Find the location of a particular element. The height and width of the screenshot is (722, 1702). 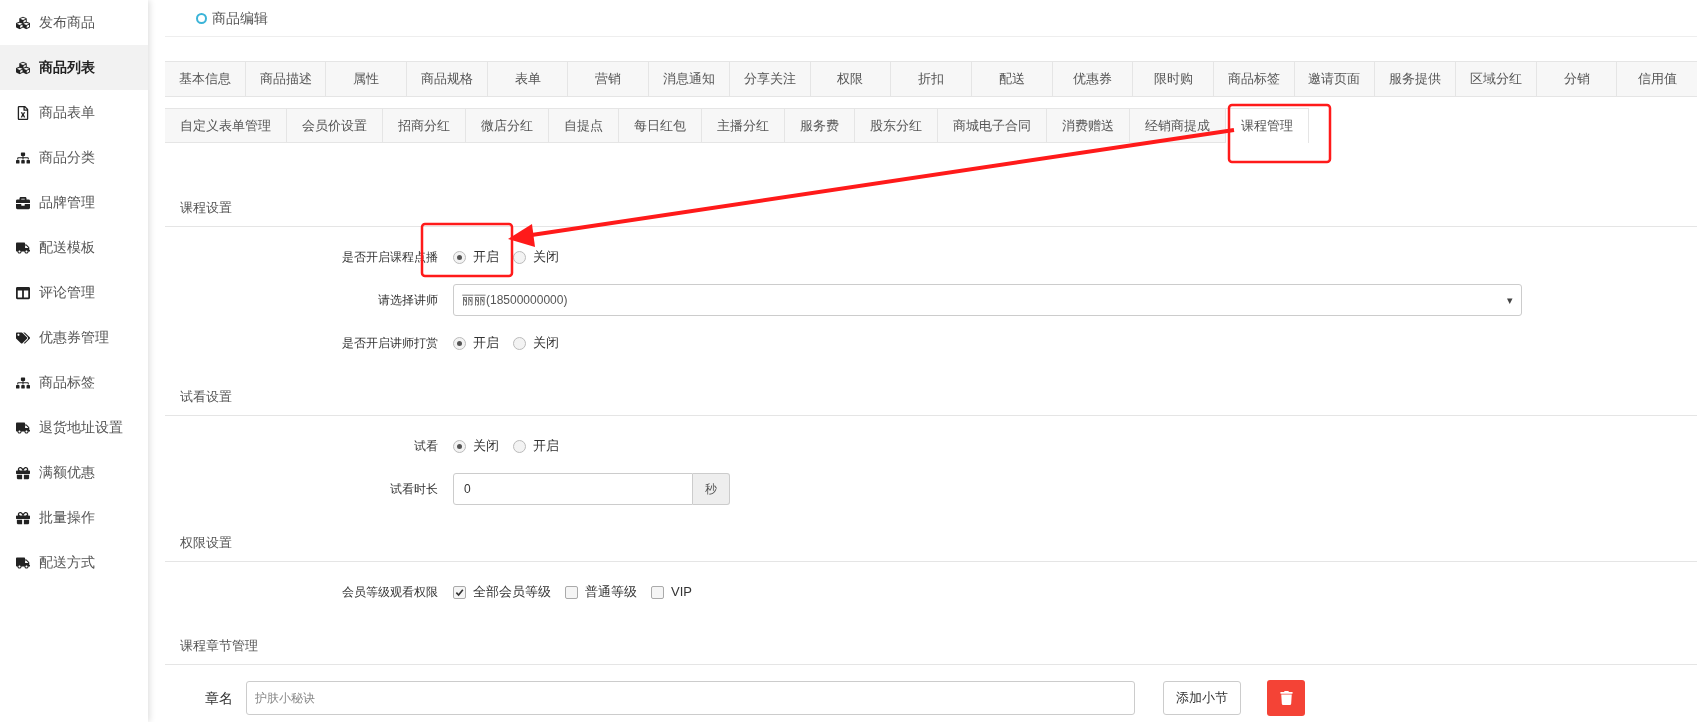

spreadsheet-file-icon is located at coordinates (23, 112).